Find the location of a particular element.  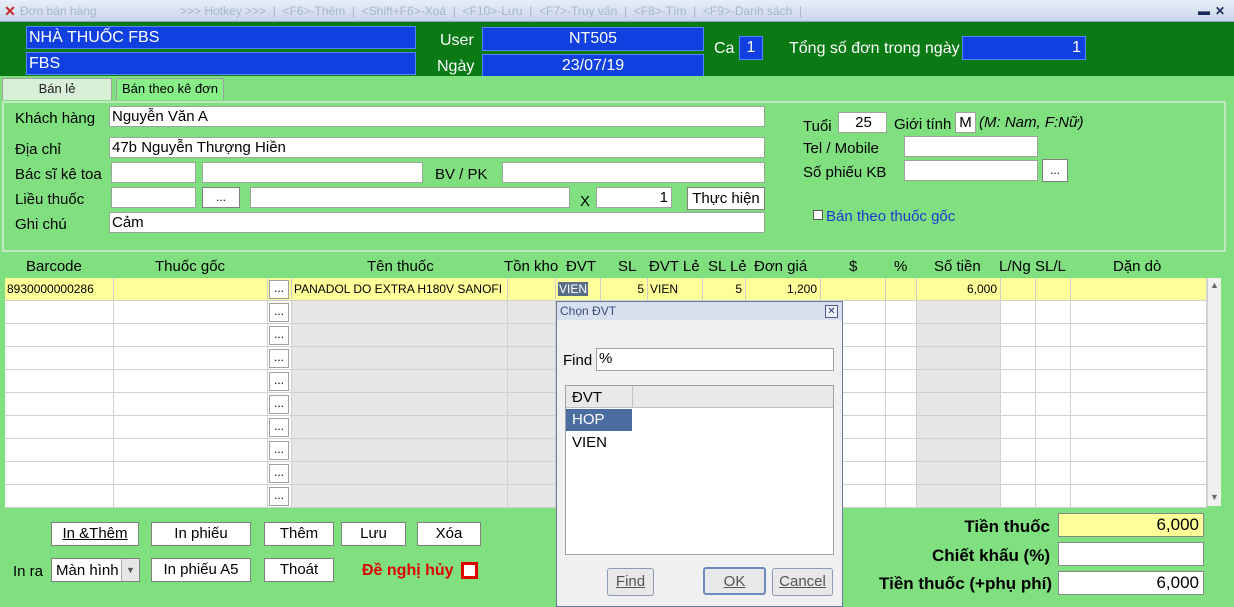

delete-button: Xóa is located at coordinates (449, 534).